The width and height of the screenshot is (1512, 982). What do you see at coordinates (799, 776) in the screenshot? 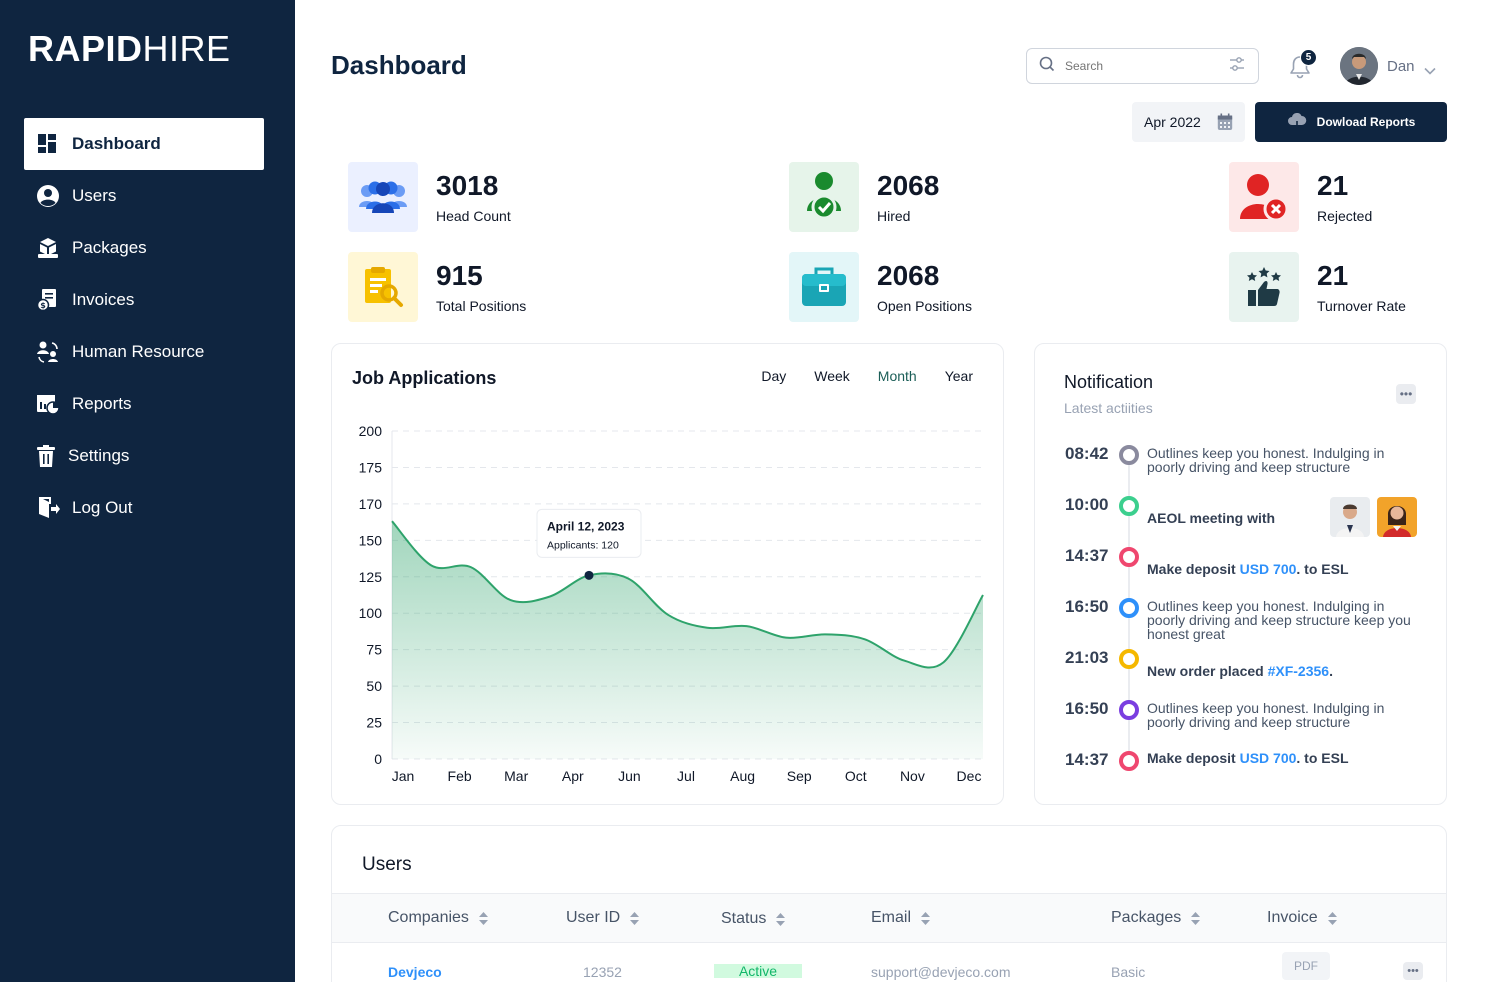
I see `x-tick-label: Sep` at bounding box center [799, 776].